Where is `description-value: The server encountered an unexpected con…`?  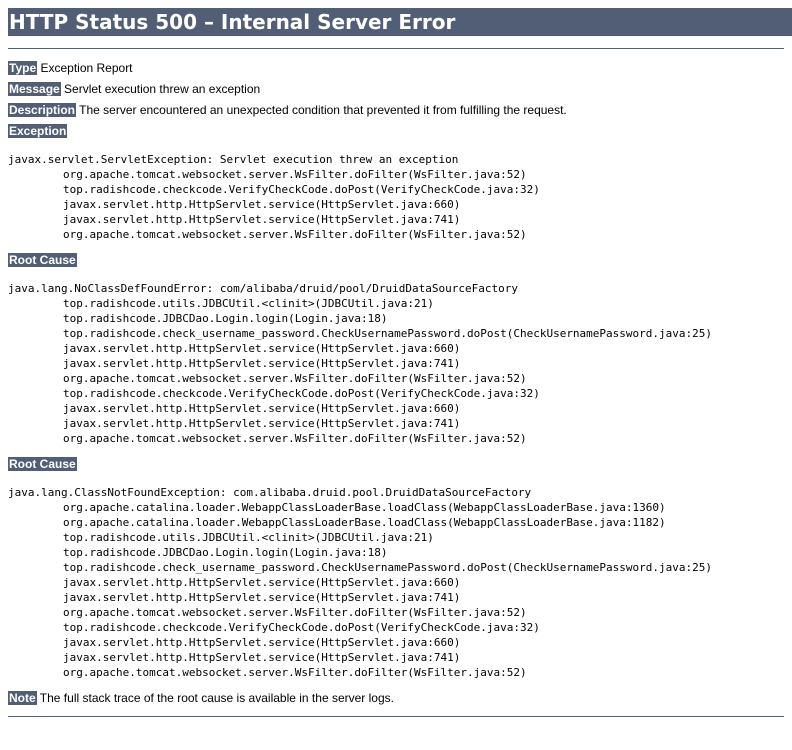 description-value: The server encountered an unexpected con… is located at coordinates (323, 110).